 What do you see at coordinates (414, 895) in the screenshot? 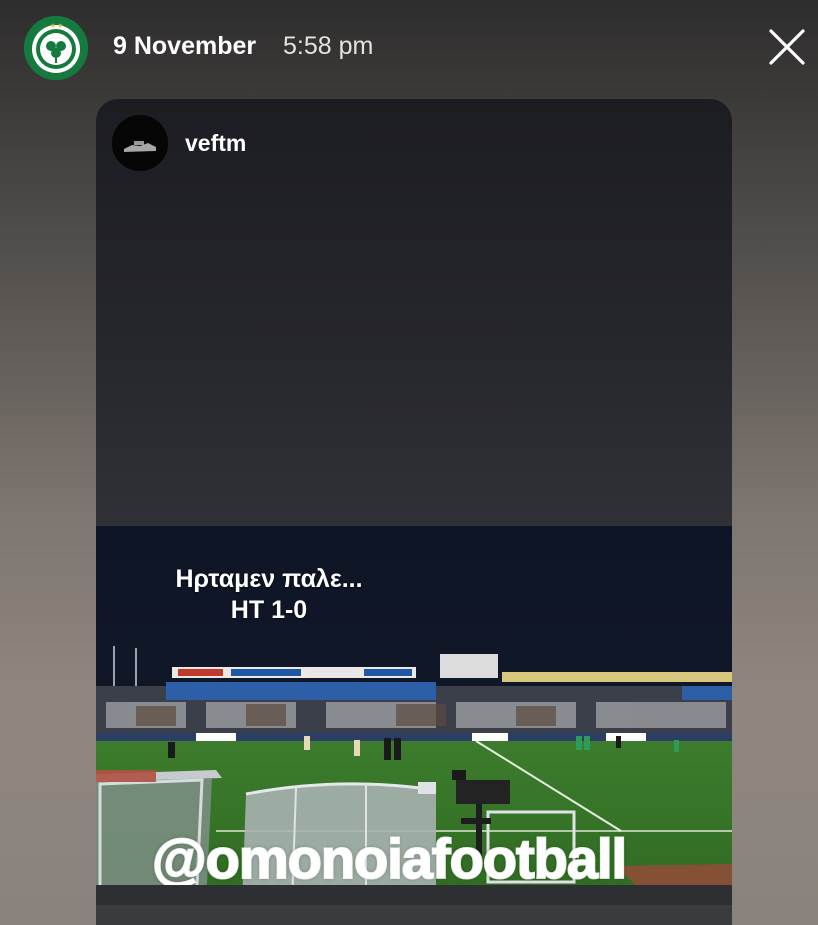
I see `photo-bottom-edge` at bounding box center [414, 895].